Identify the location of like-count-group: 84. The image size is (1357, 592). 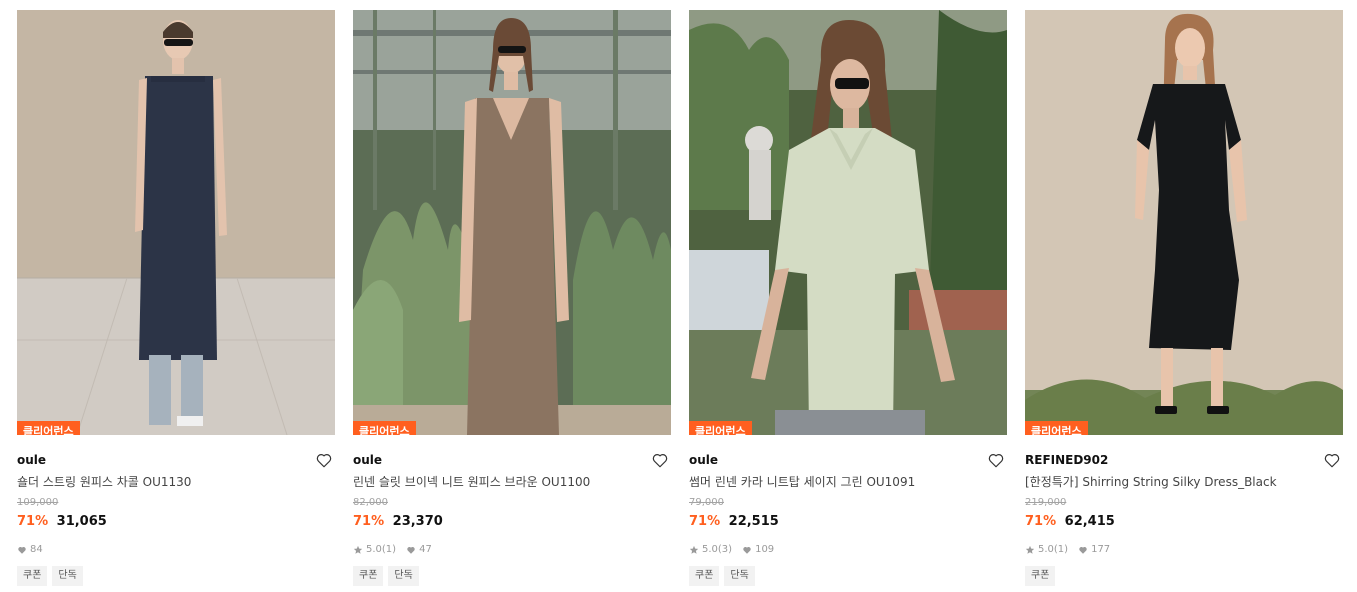
(30, 550).